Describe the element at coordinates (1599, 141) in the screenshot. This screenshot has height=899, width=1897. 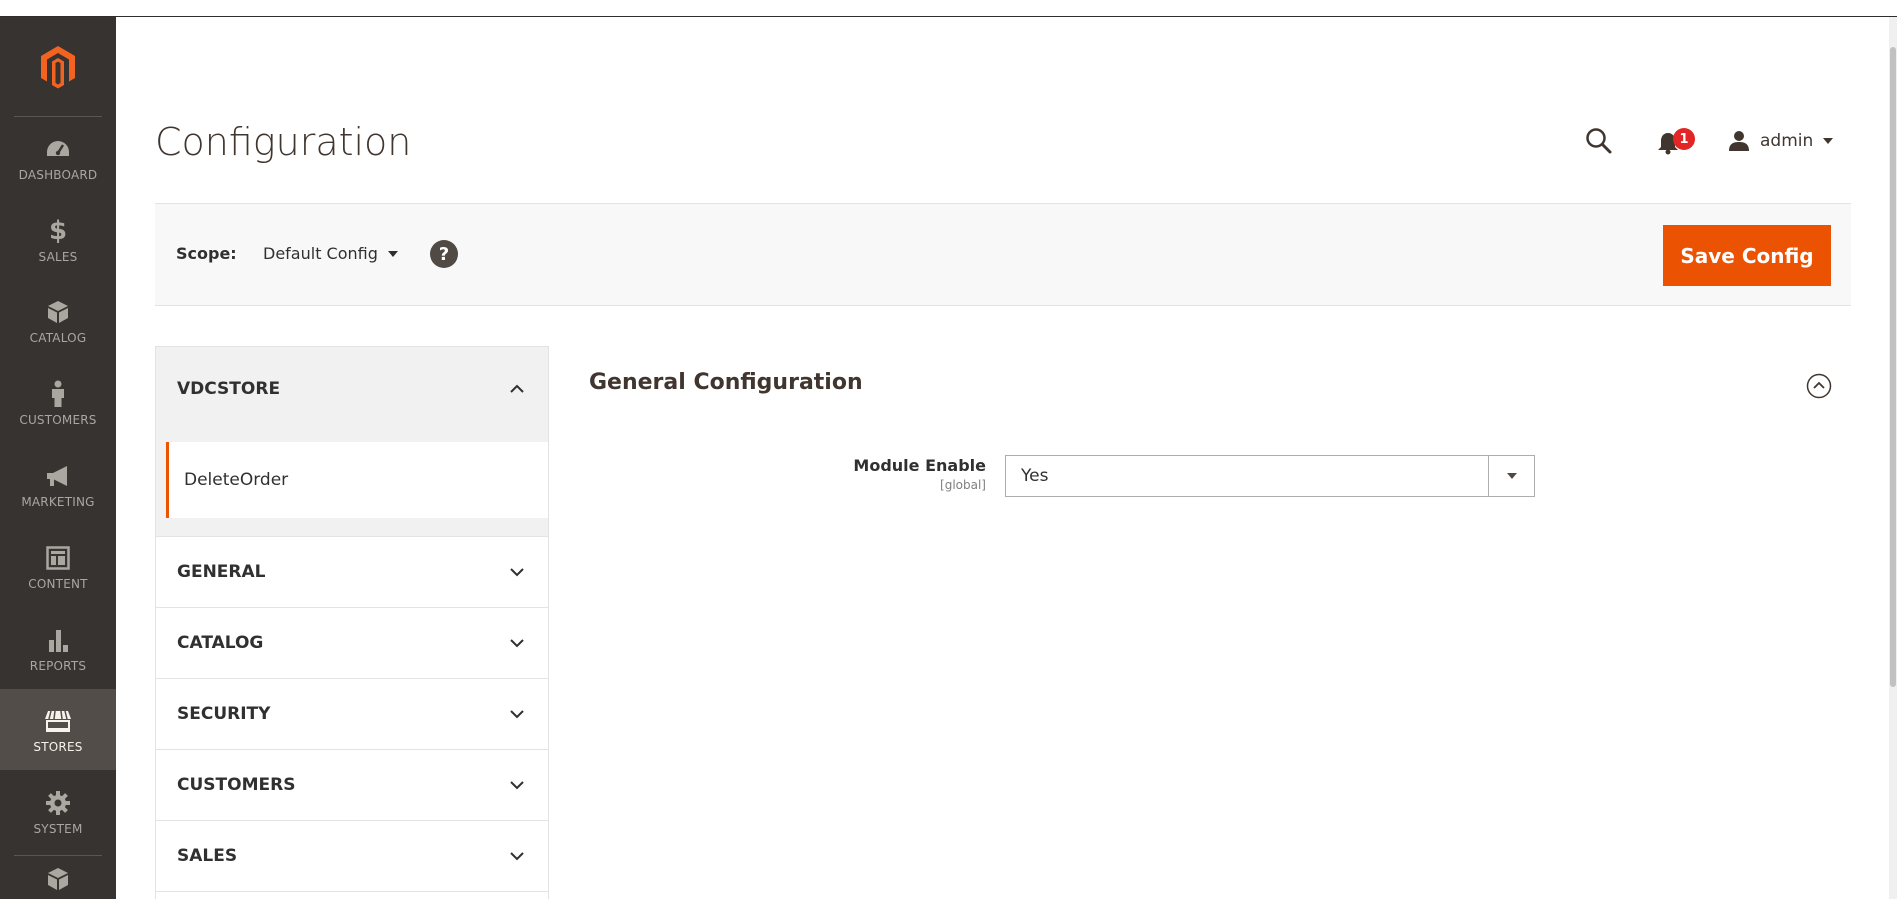
I see `search-icon` at that location.